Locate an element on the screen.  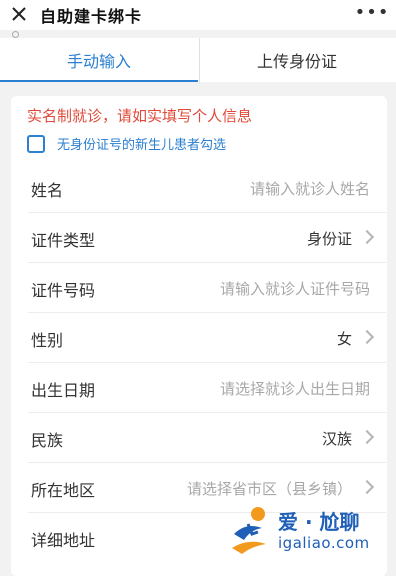
field-label: 民族 is located at coordinates (47, 440).